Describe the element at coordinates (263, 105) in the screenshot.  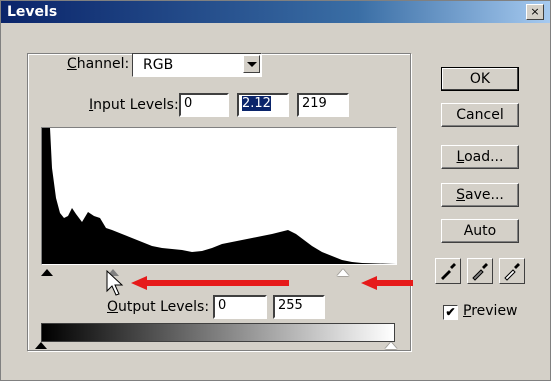
I see `input-gamma-field: 2.12` at that location.